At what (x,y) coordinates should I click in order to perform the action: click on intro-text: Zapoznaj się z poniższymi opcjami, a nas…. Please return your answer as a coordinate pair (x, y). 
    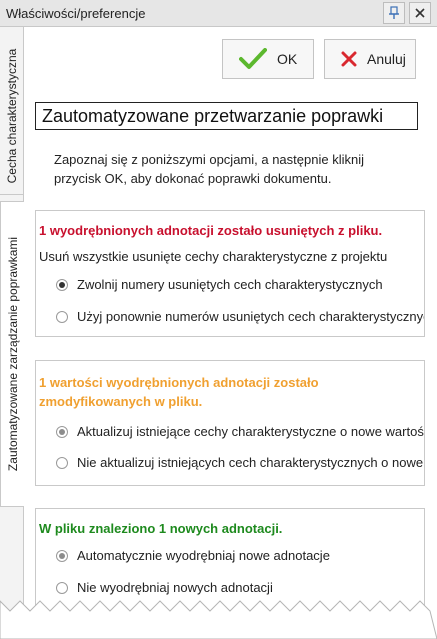
    Looking at the image, I should click on (209, 169).